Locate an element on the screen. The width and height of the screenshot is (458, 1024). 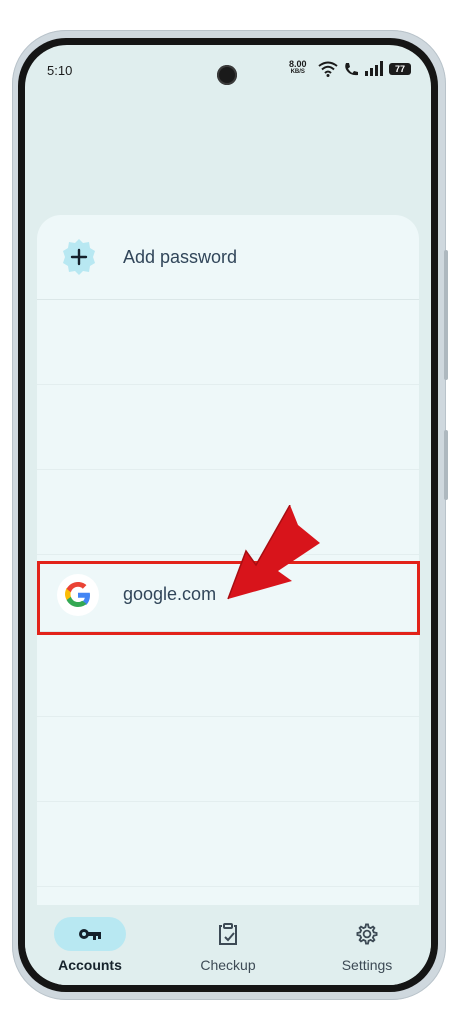
google-logo-icon is located at coordinates (78, 594).